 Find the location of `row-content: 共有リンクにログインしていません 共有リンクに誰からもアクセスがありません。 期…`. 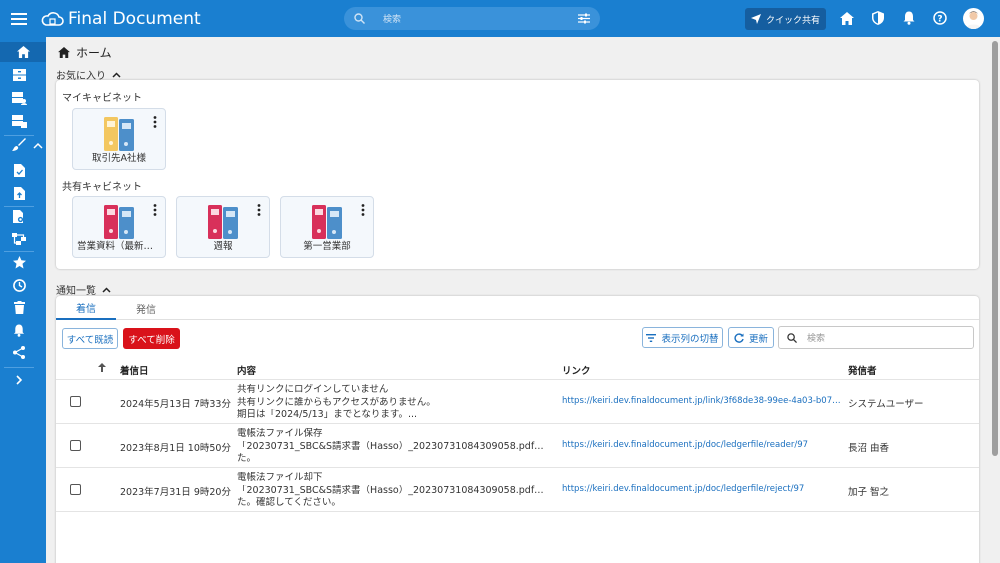

row-content: 共有リンクにログインしていません 共有リンクに誰からもアクセスがありません。 期… is located at coordinates (394, 403).